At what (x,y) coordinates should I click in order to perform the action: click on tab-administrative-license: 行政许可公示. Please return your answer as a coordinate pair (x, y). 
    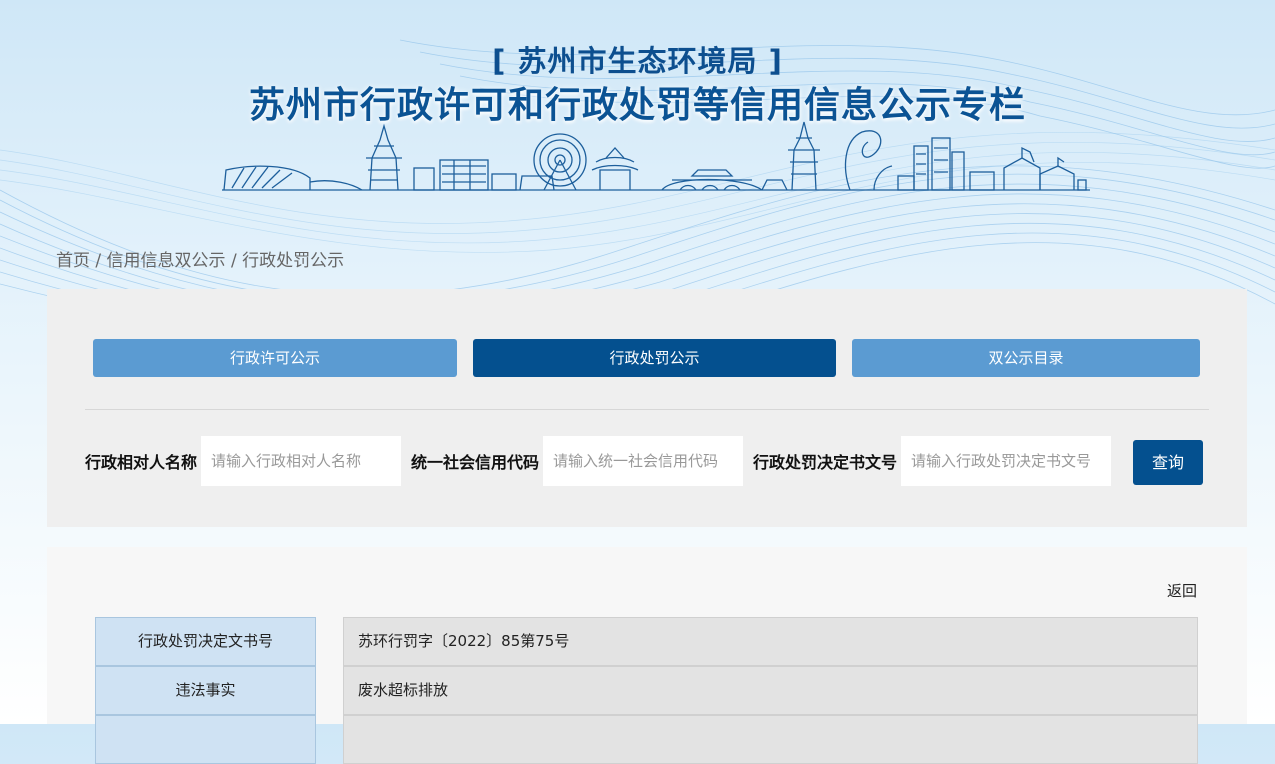
    Looking at the image, I should click on (275, 358).